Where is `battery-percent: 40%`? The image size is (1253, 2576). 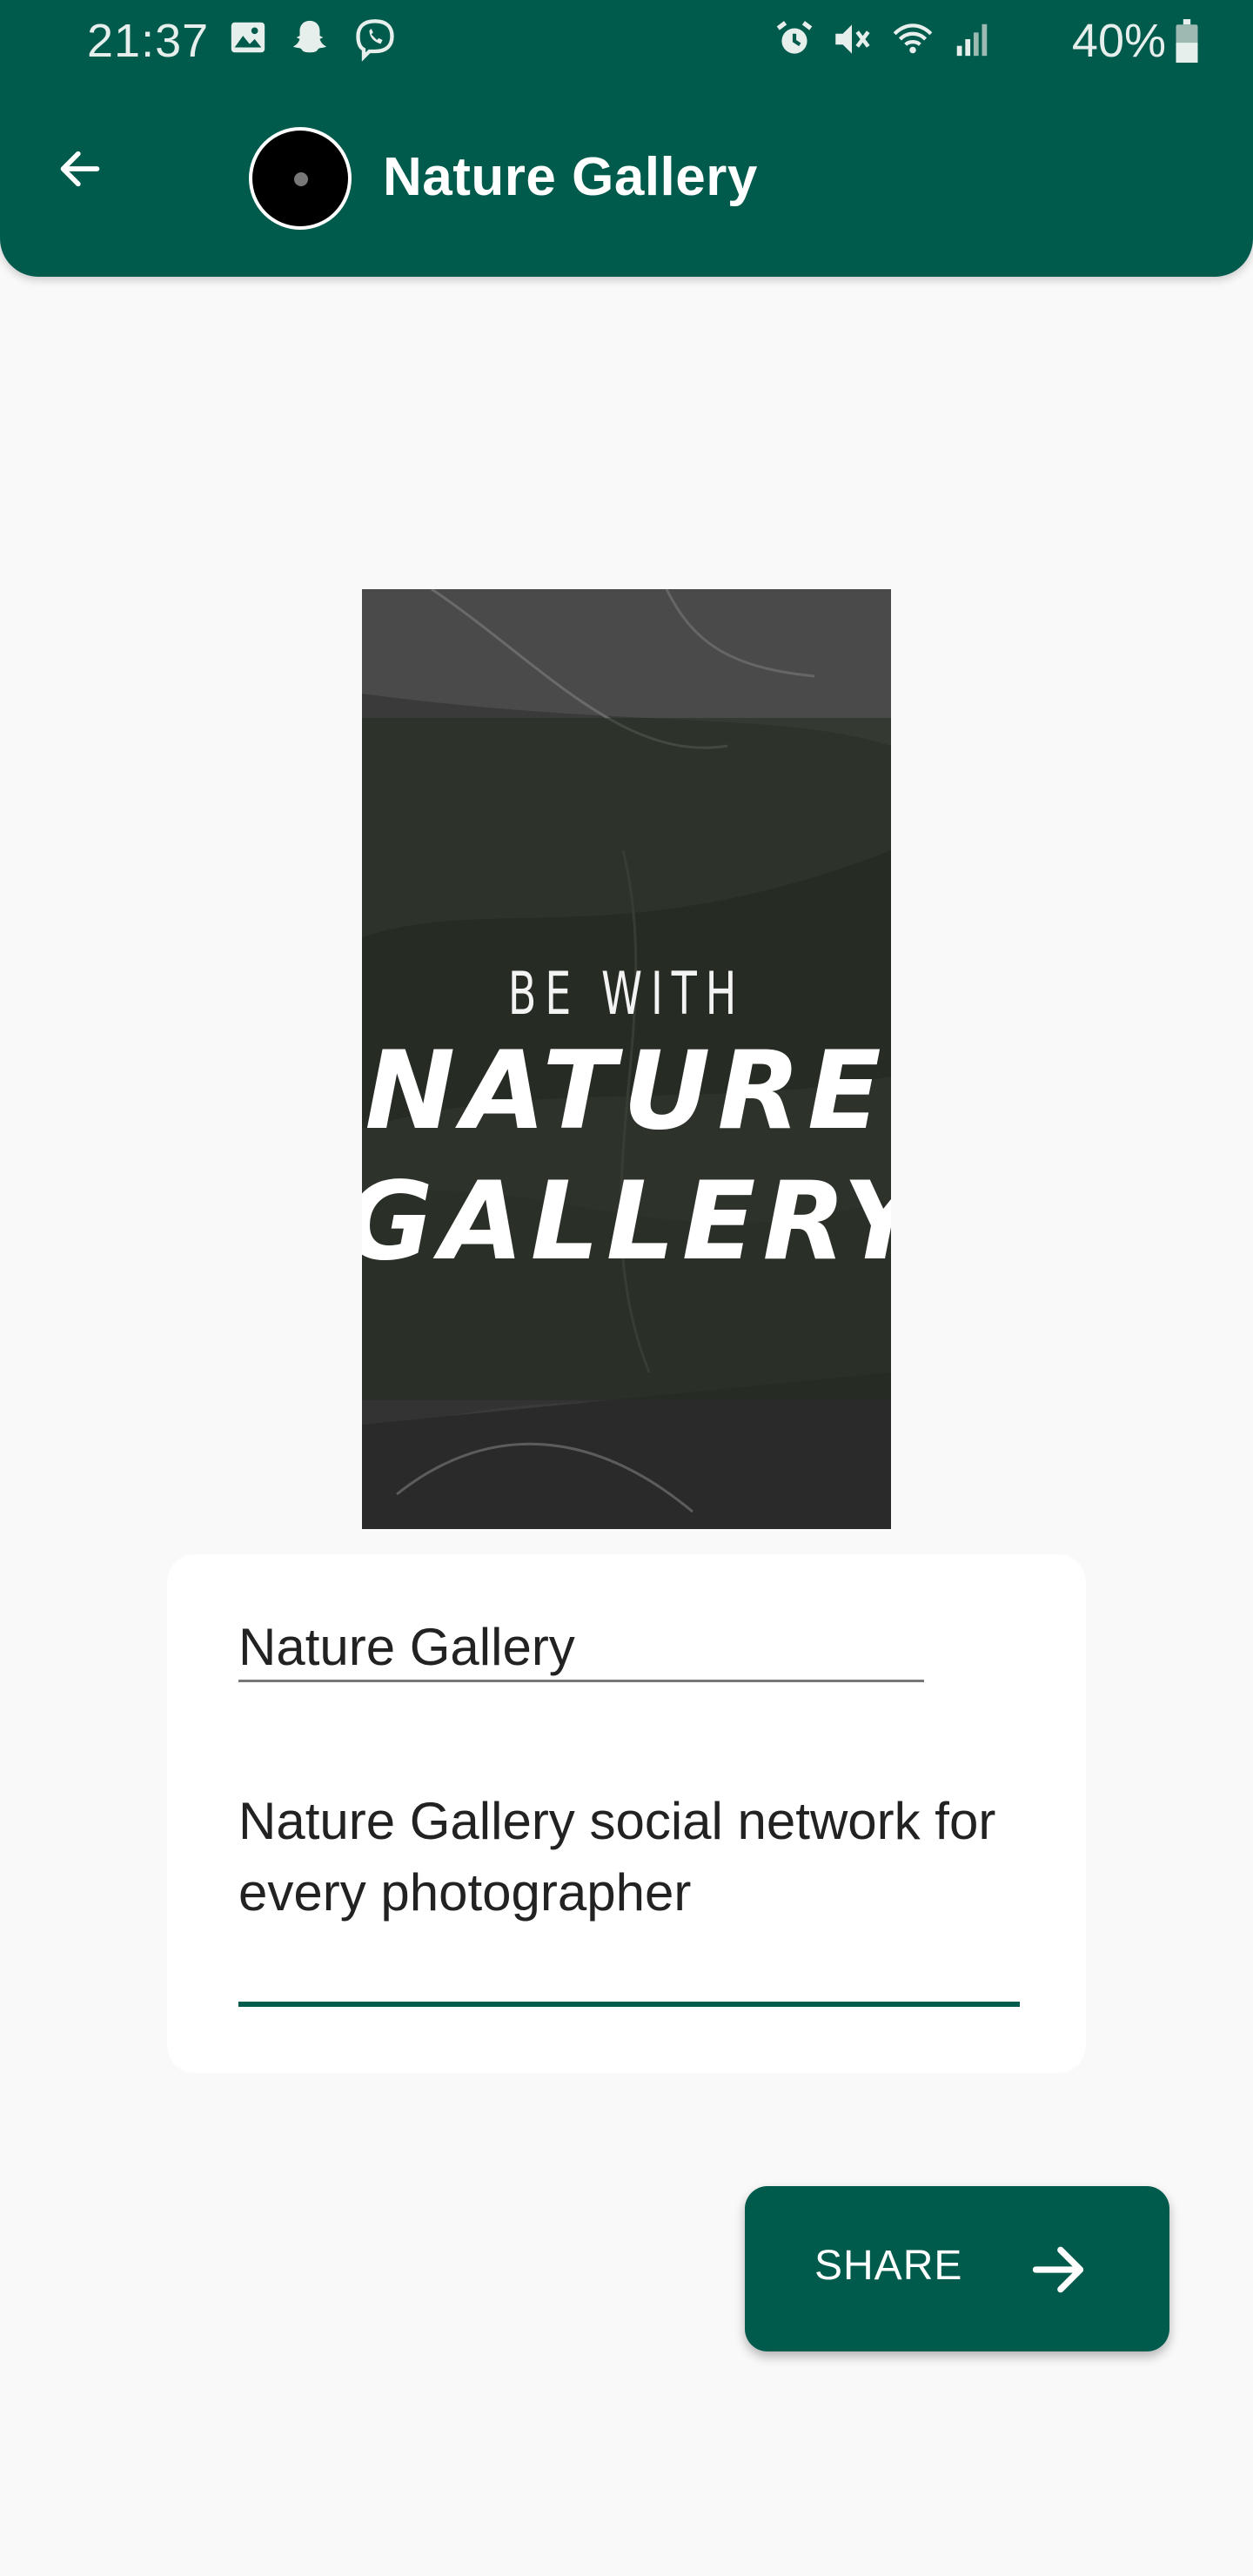
battery-percent: 40% is located at coordinates (1118, 41).